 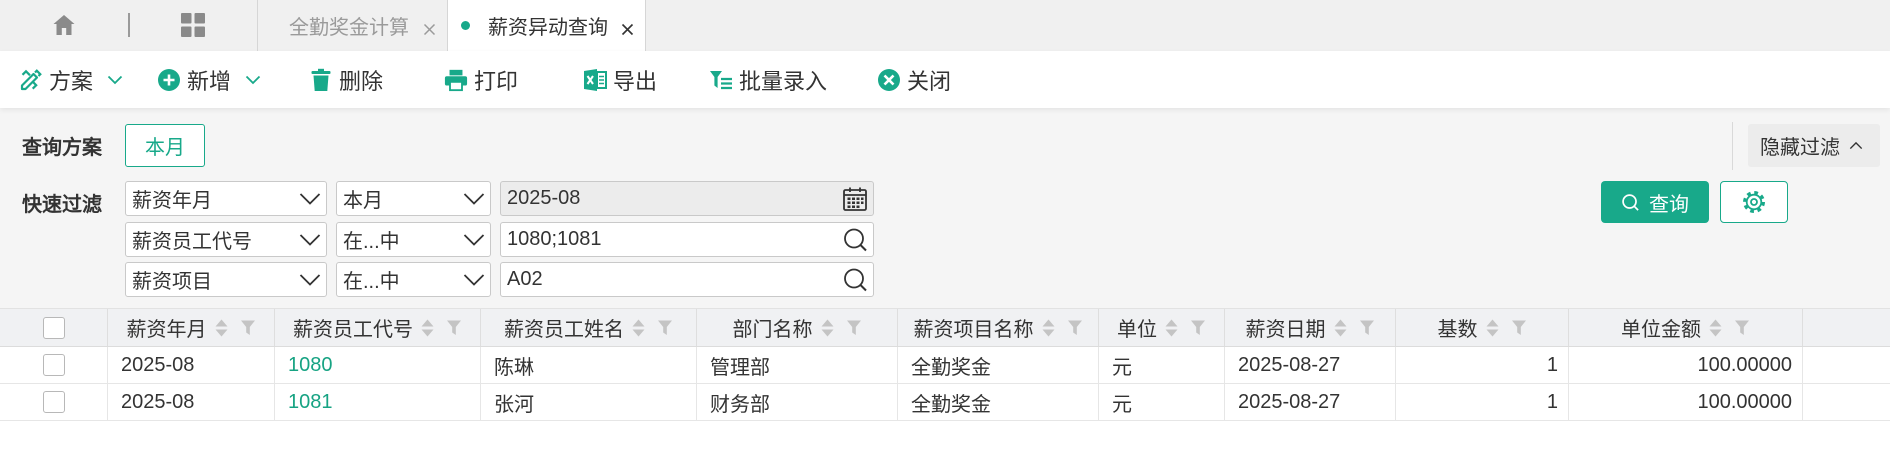 I want to click on column-header-label: 薪资项目名称, so click(x=973, y=330).